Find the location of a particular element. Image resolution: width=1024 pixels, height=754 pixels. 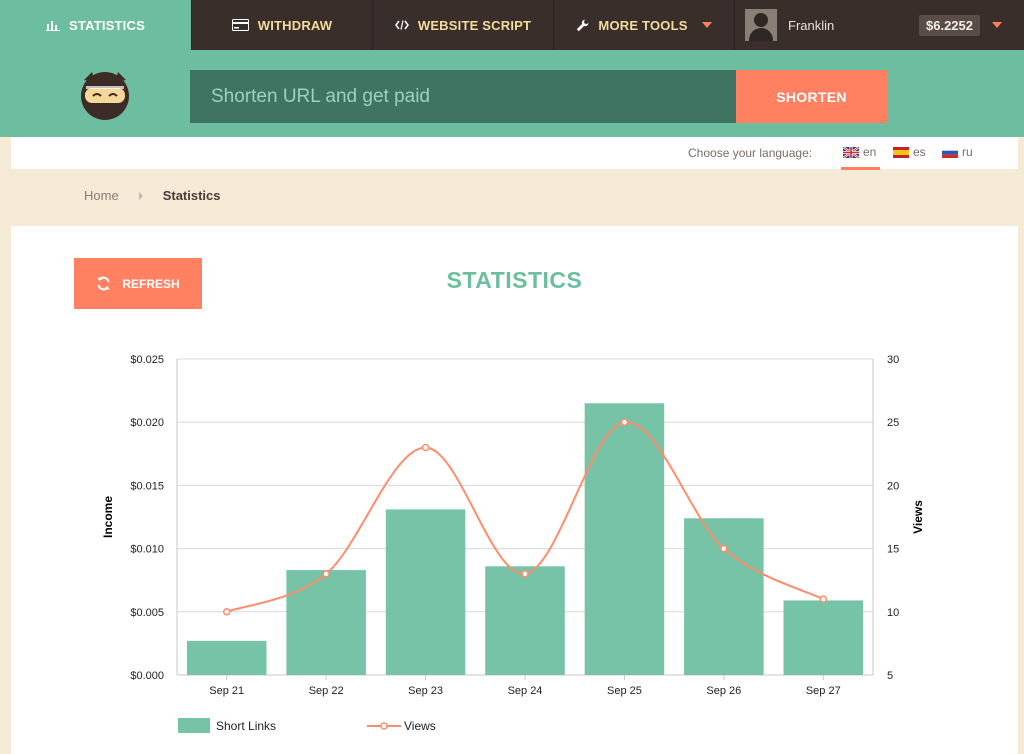

x-tick-label: Sep 24 is located at coordinates (525, 691).